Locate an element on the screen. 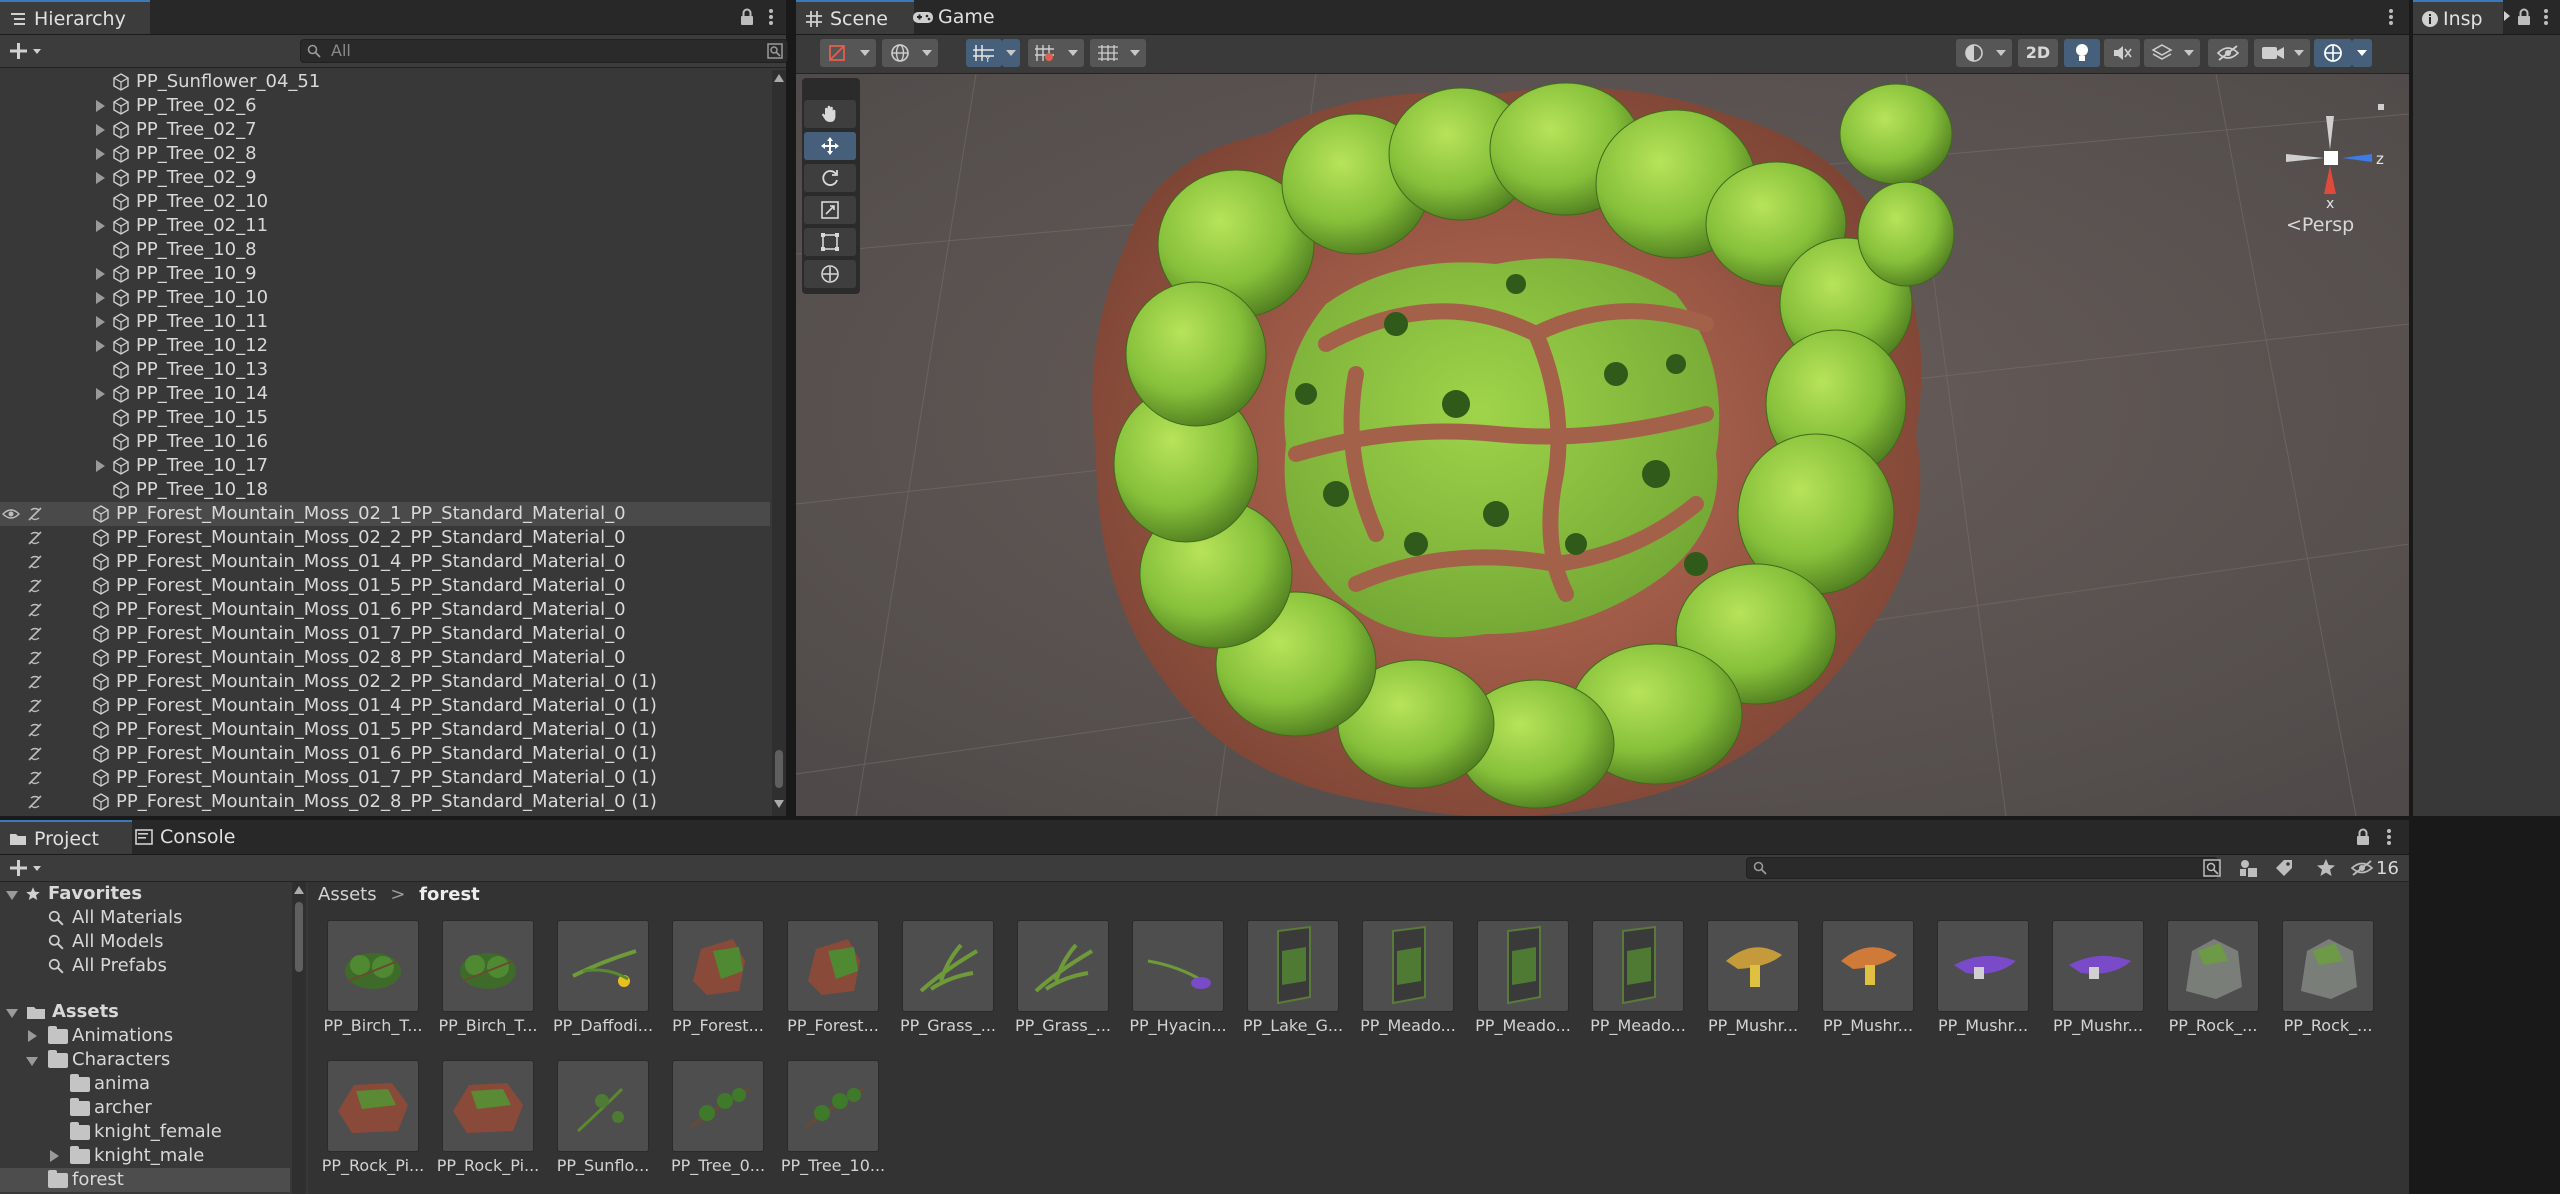  favorite-item: All Materials is located at coordinates (145, 918).